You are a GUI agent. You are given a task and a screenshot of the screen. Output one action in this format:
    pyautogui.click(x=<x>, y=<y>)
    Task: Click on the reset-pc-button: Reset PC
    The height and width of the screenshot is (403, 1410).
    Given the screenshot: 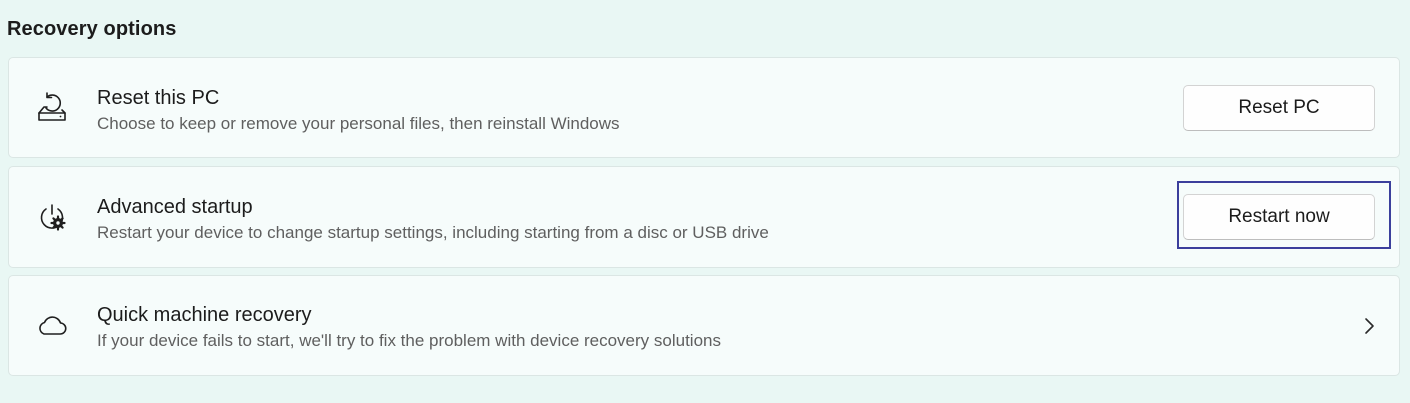 What is the action you would take?
    pyautogui.click(x=1279, y=108)
    